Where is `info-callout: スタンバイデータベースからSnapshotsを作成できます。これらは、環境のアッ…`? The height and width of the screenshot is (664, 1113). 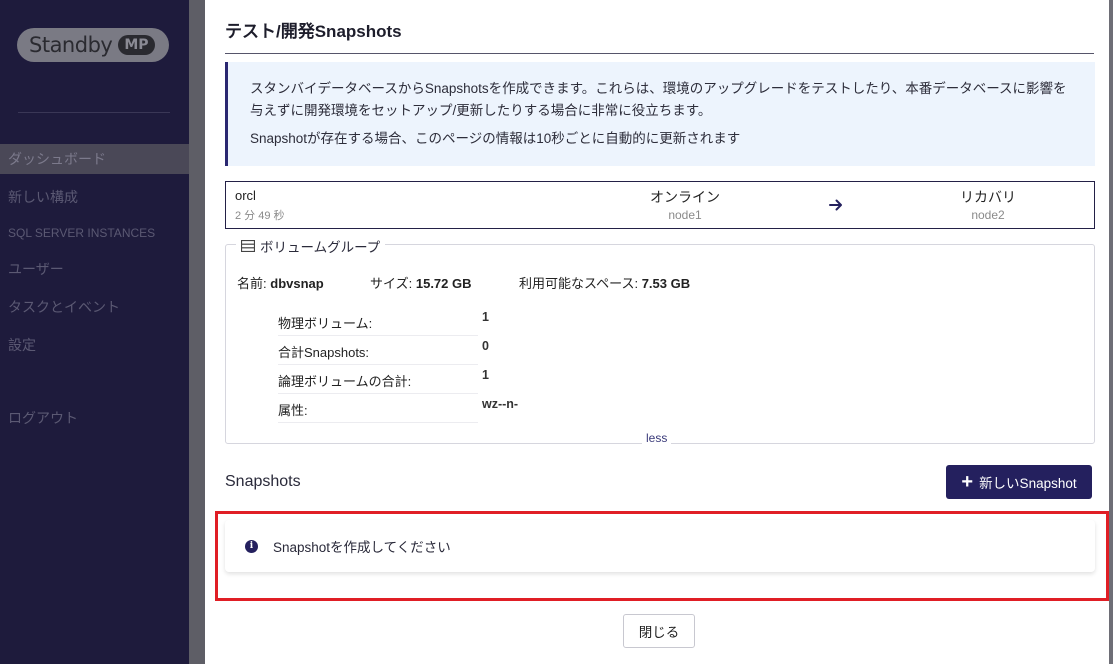 info-callout: スタンバイデータベースからSnapshotsを作成できます。これらは、環境のアッ… is located at coordinates (660, 114).